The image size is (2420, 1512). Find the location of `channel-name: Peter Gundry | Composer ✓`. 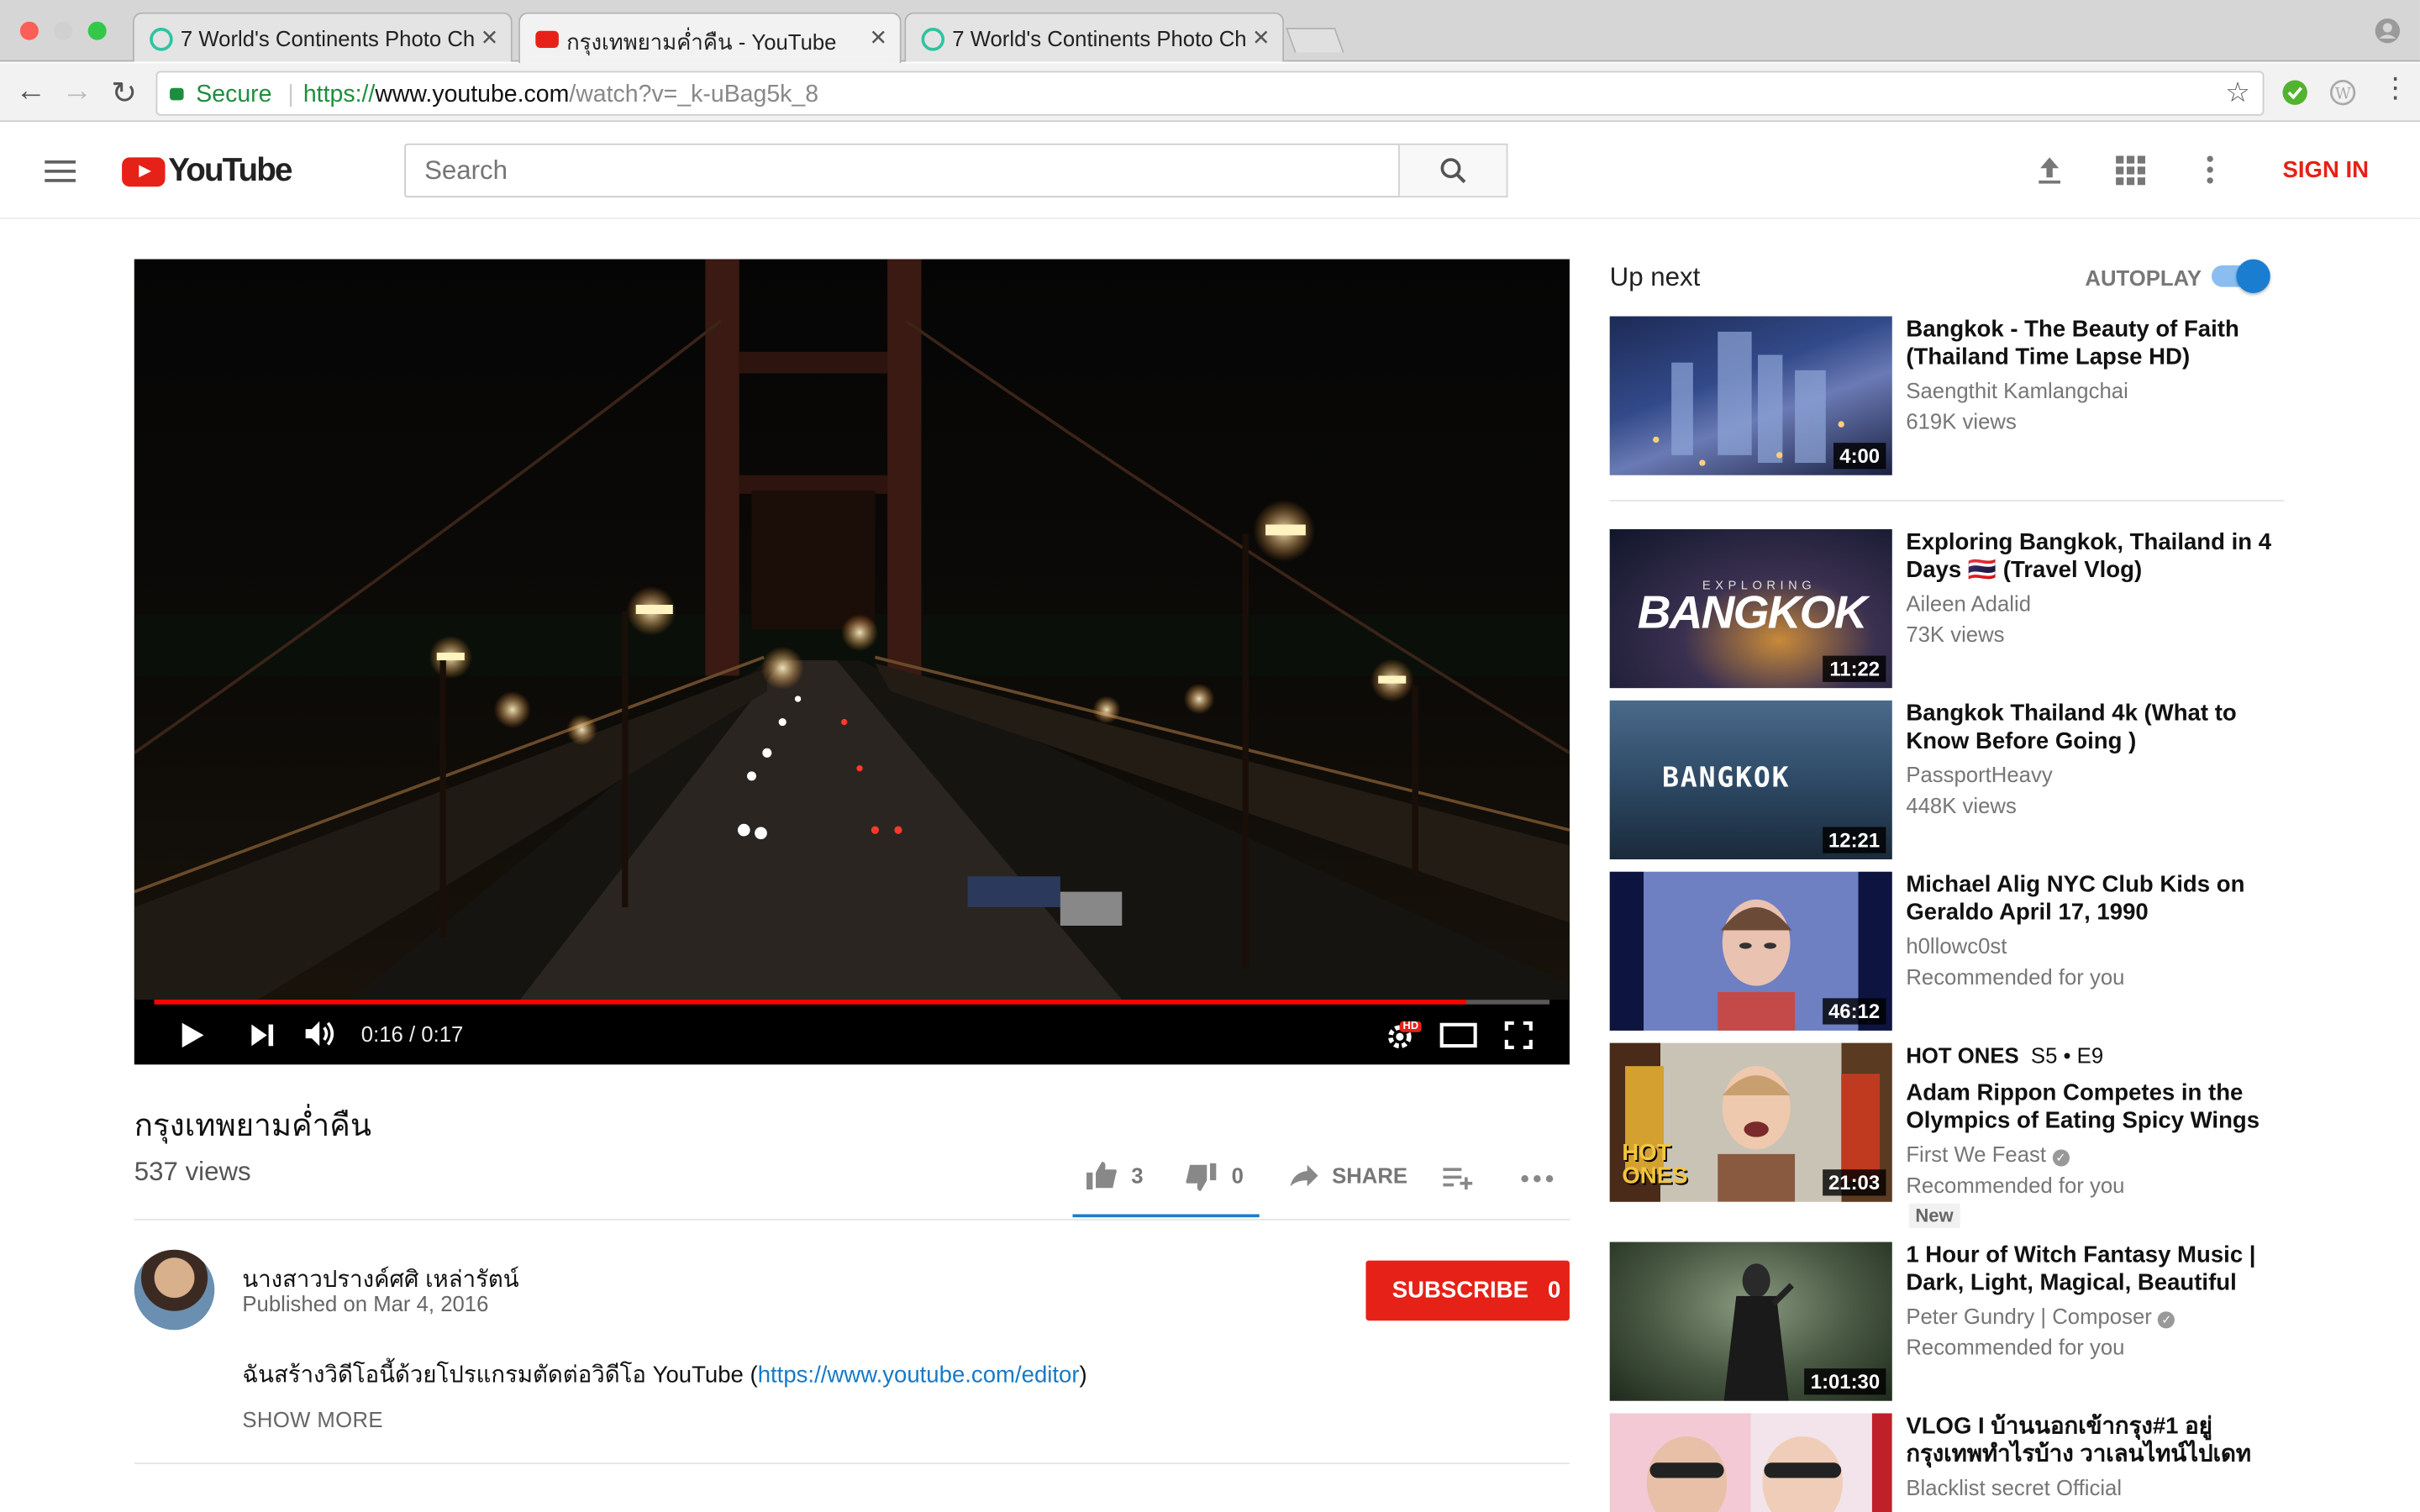

channel-name: Peter Gundry | Composer ✓ is located at coordinates (2041, 1316).